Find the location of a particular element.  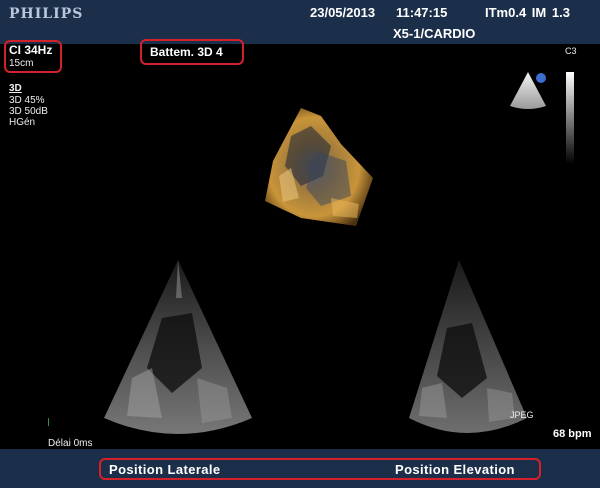

dynamic-range: 3D 50dB is located at coordinates (28, 111).